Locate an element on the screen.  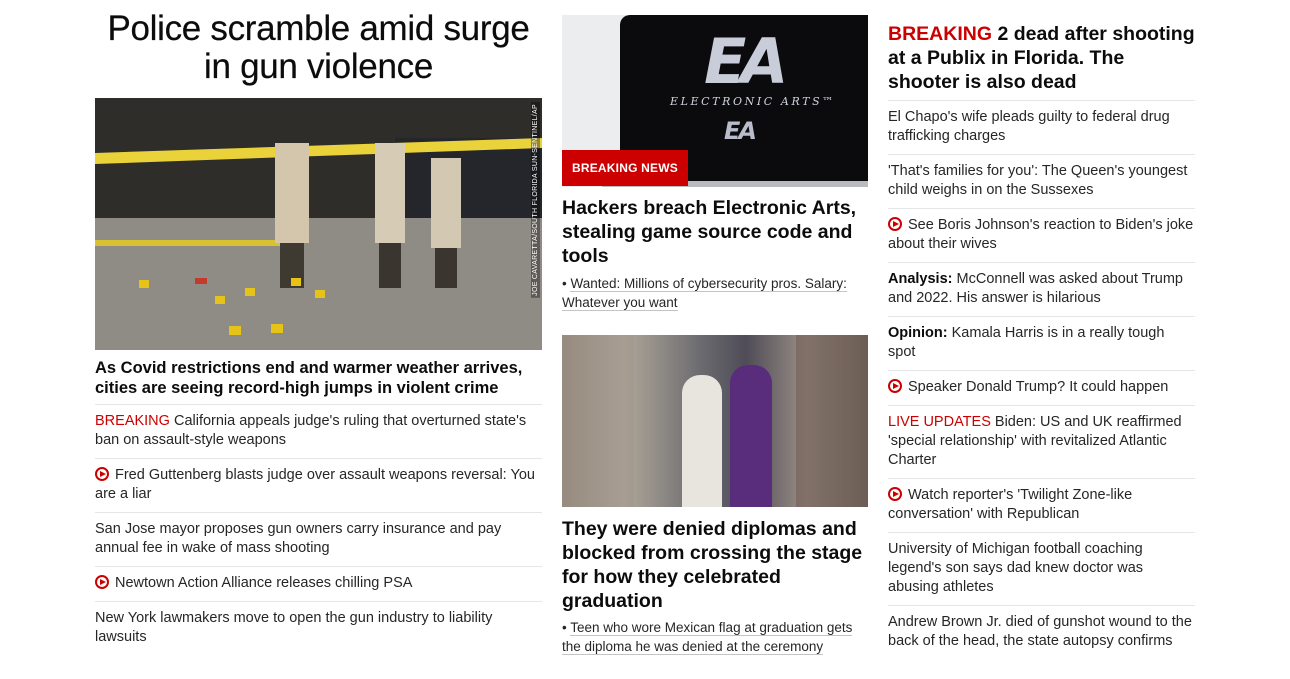
student-figure is located at coordinates (702, 441).